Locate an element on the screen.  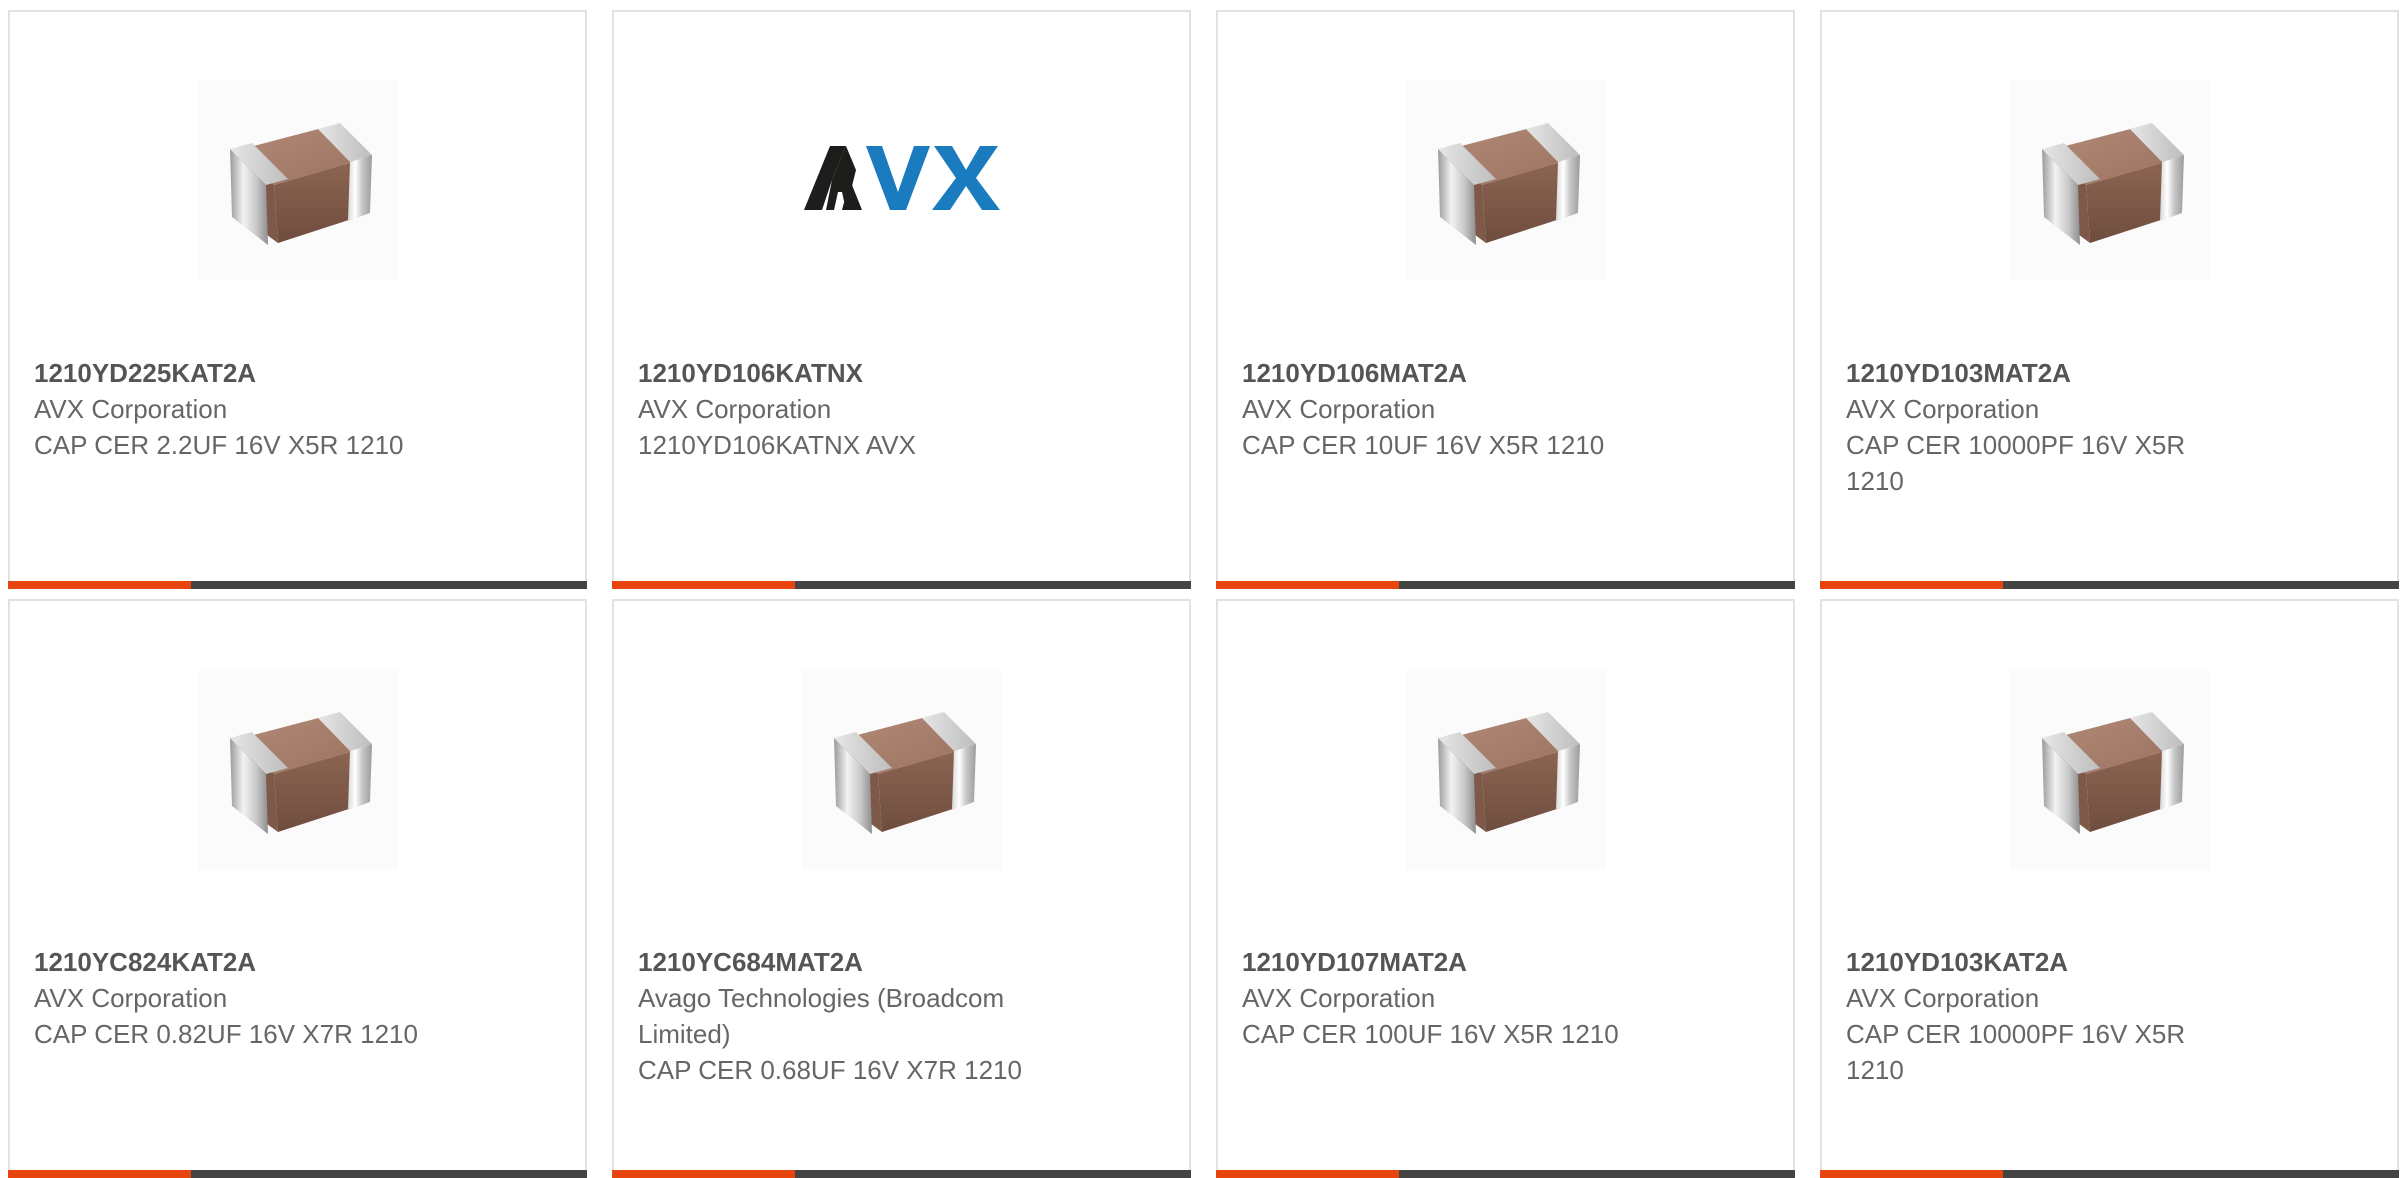
part-number: 1210YC824KAT2A is located at coordinates (234, 962).